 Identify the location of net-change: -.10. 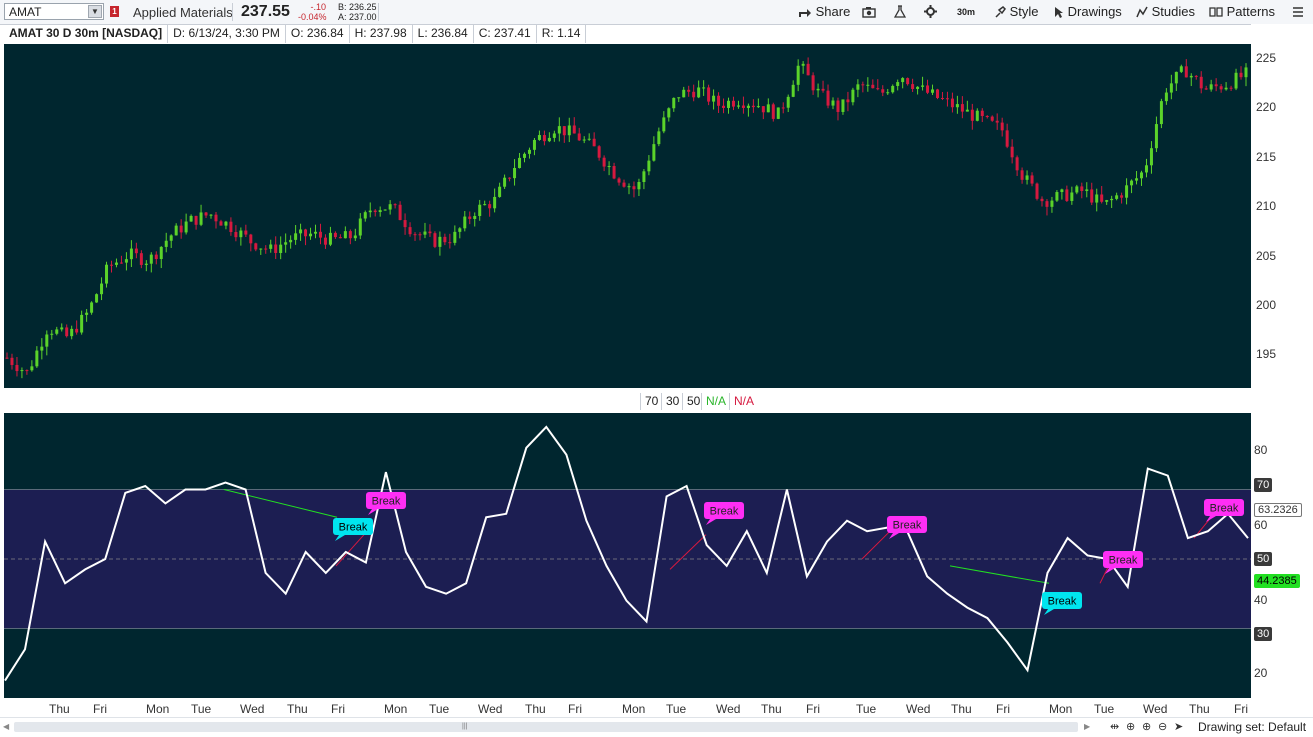
(318, 7).